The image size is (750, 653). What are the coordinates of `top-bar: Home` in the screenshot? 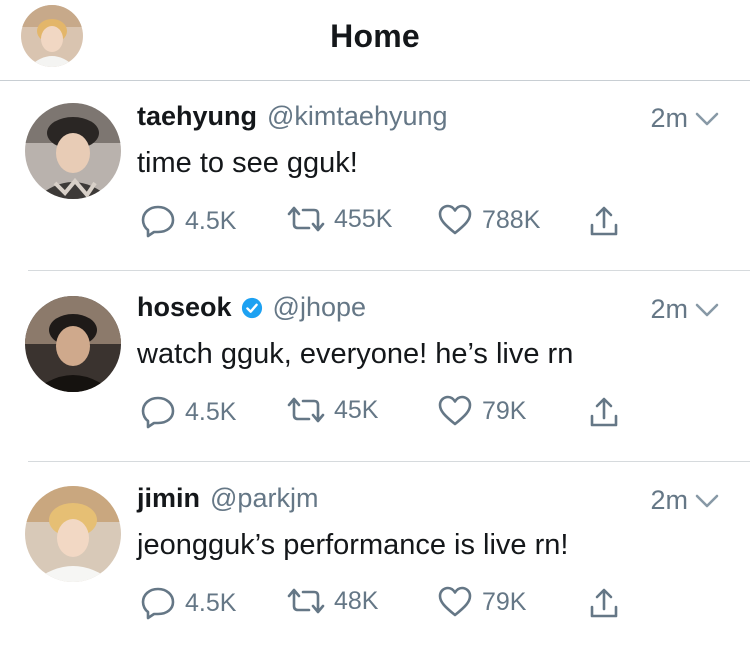 It's located at (375, 40).